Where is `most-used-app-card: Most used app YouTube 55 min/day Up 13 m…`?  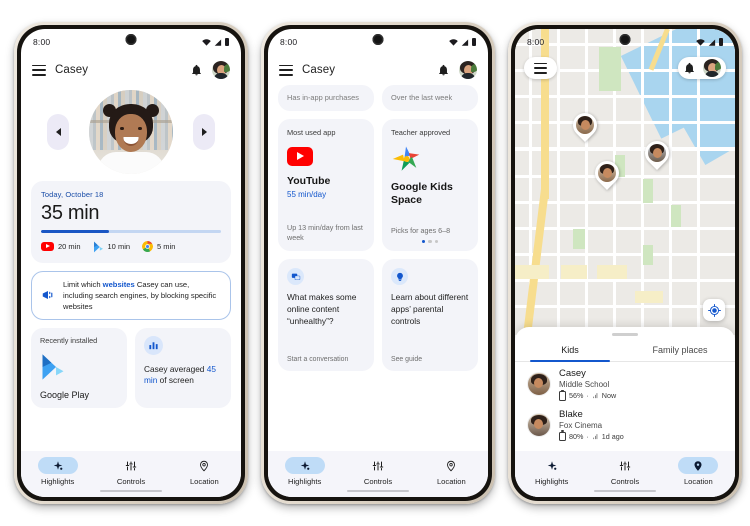
most-used-app-card: Most used app YouTube 55 min/day Up 13 m… is located at coordinates (326, 185).